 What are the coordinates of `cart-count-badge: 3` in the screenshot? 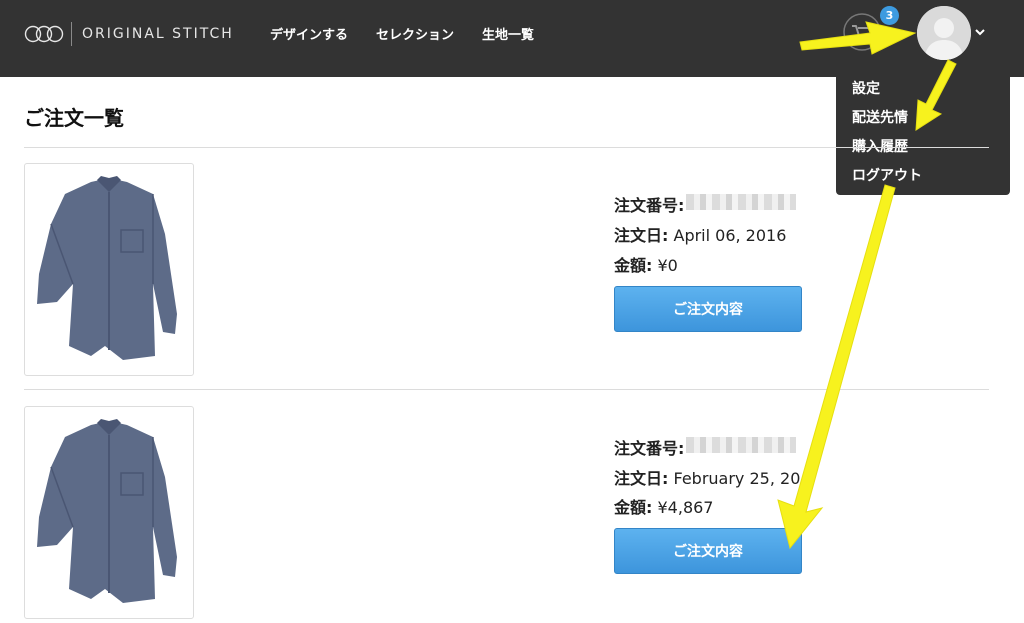 It's located at (889, 15).